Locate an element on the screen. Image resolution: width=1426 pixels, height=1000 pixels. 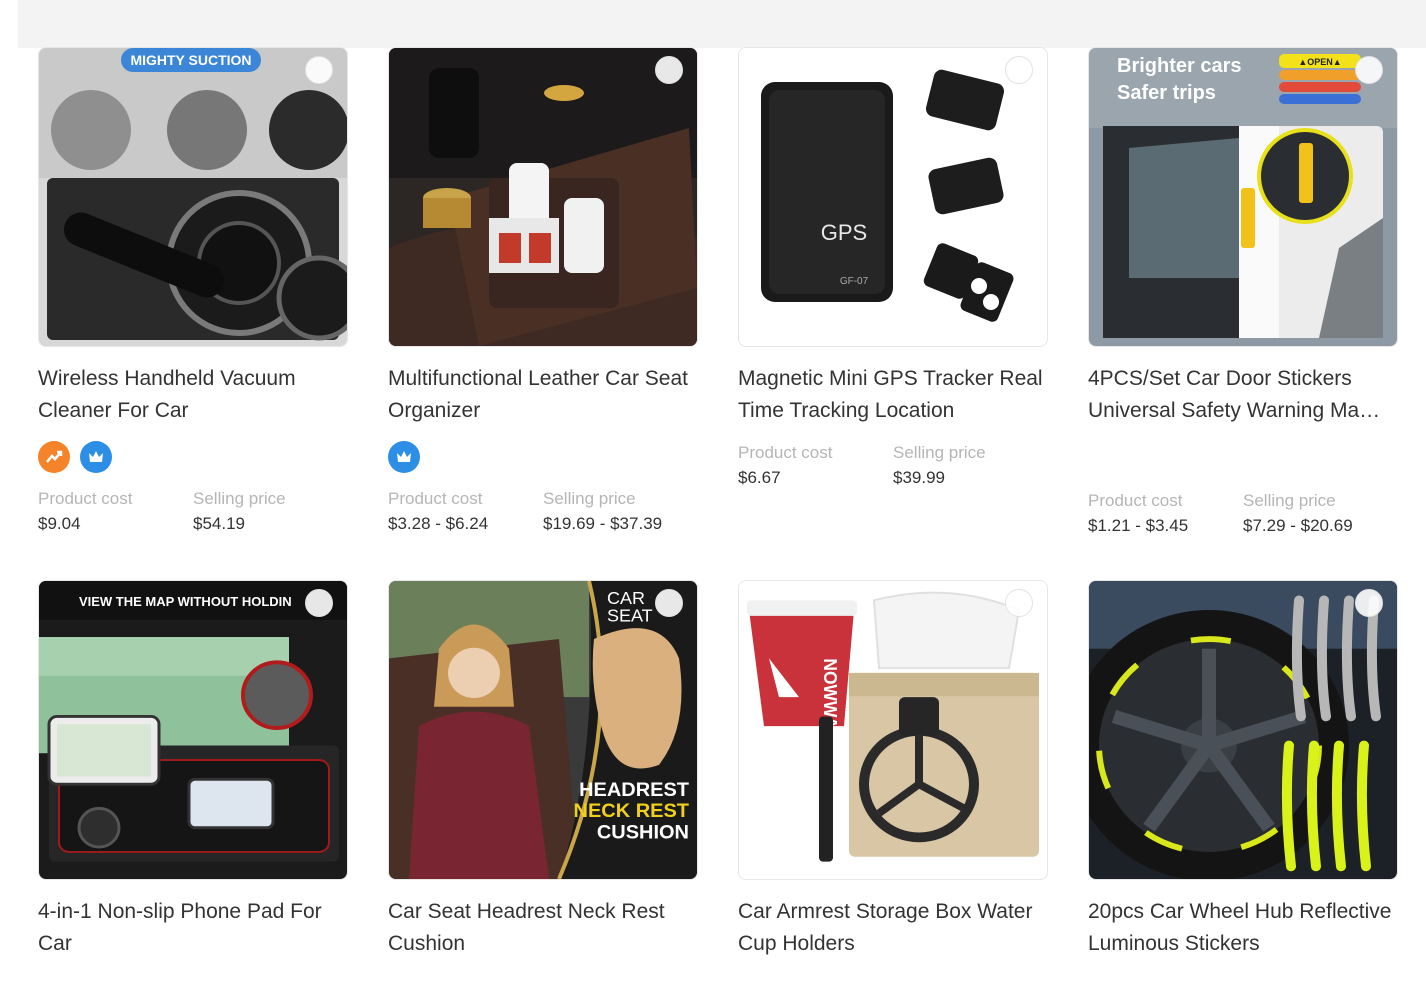
product-image: MIGHTY SUCTION is located at coordinates (193, 197).